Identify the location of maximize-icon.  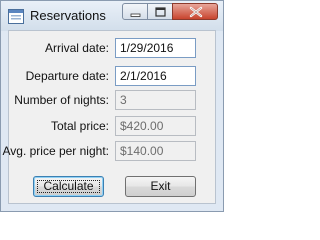
(160, 12).